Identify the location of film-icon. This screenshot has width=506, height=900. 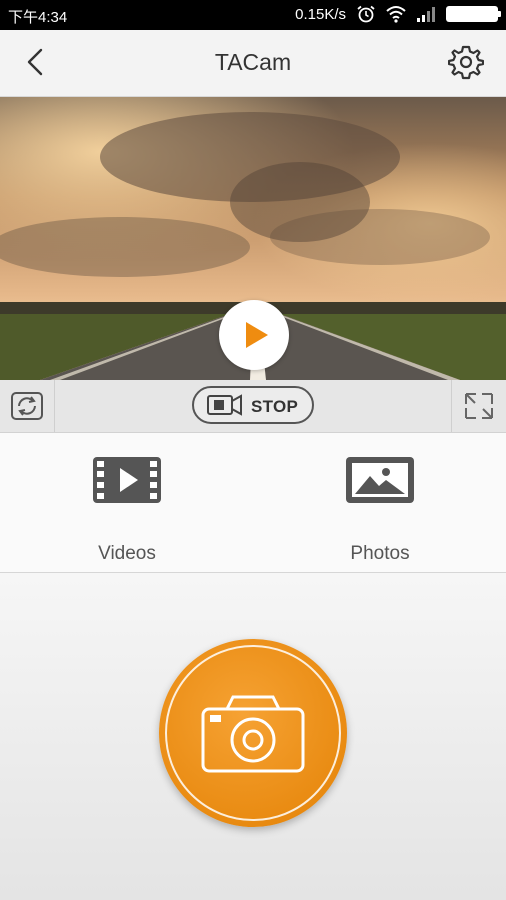
(127, 480).